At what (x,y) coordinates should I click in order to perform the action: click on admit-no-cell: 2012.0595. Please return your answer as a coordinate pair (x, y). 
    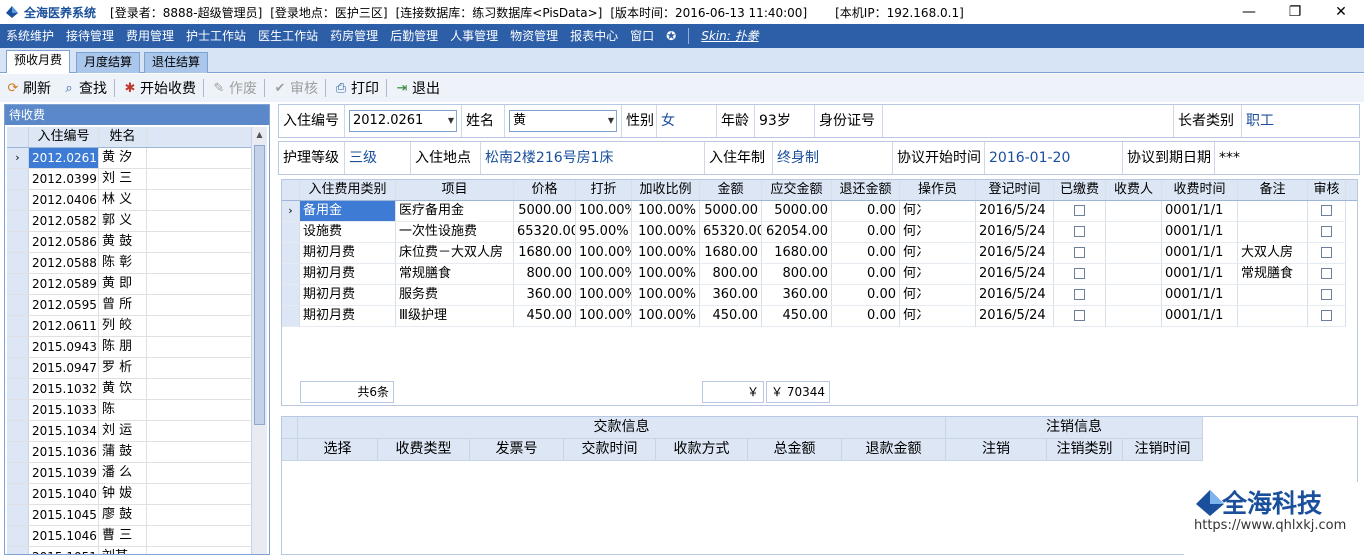
    Looking at the image, I should click on (64, 305).